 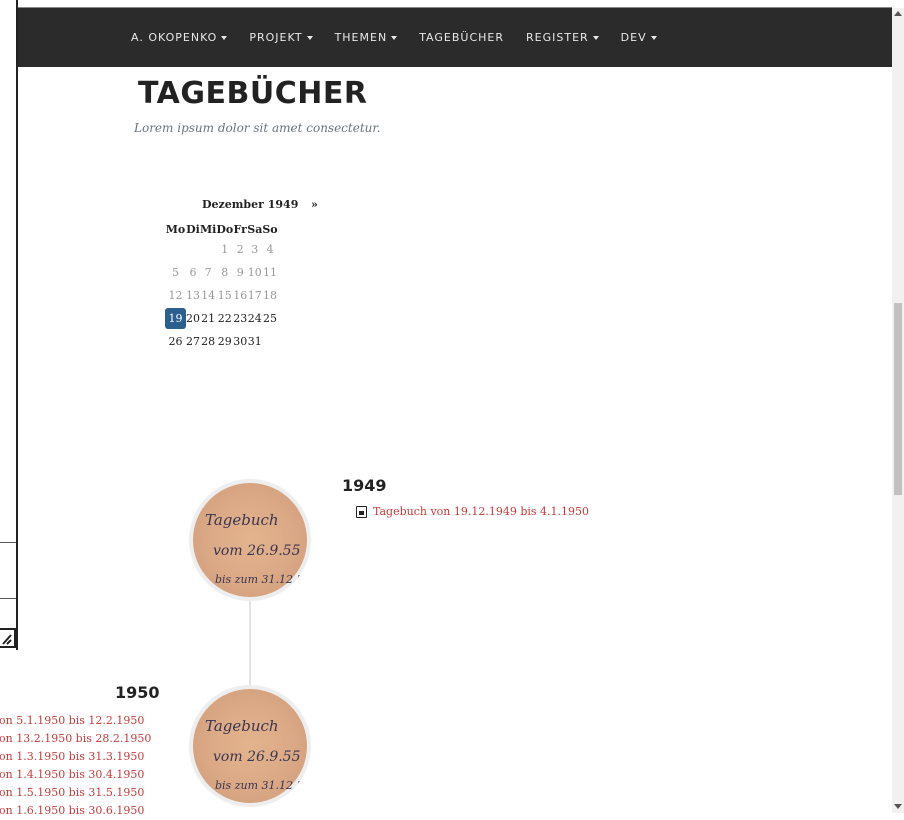 I want to click on calendar-day: 31, so click(x=254, y=341).